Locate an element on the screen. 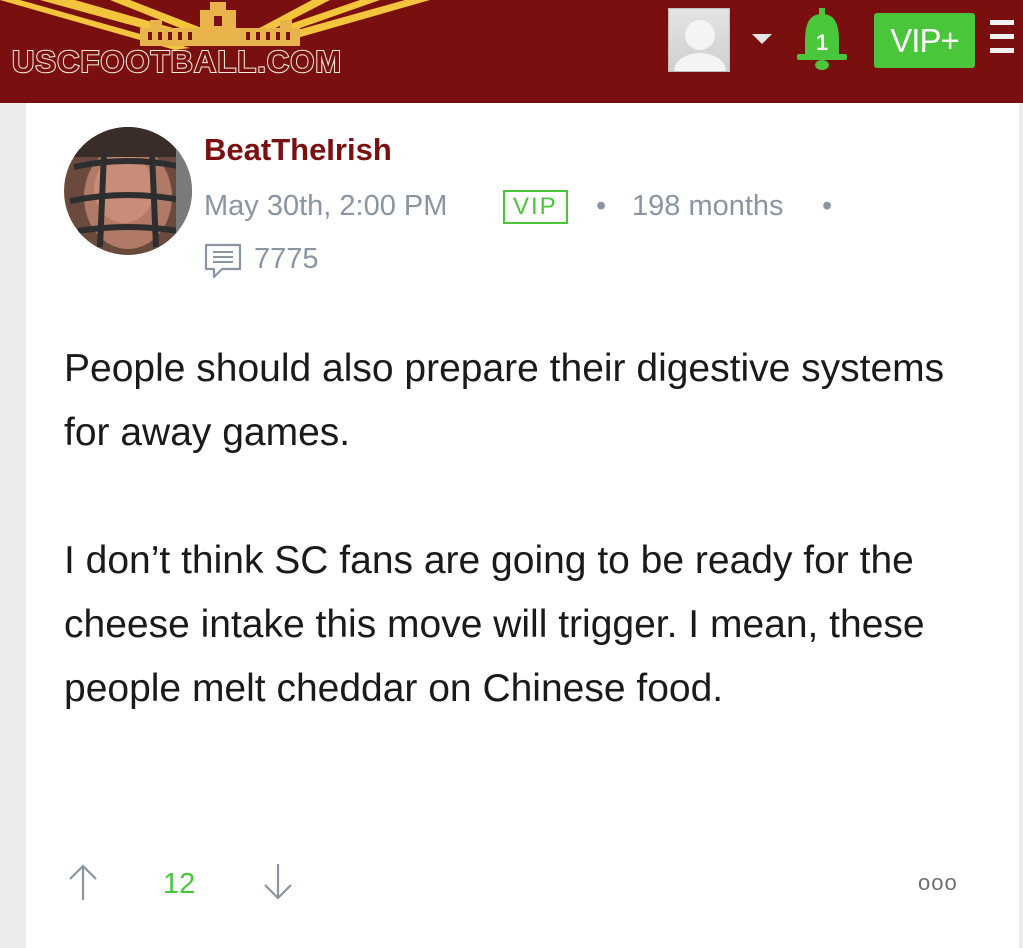  user-post-count: 7775 is located at coordinates (286, 259).